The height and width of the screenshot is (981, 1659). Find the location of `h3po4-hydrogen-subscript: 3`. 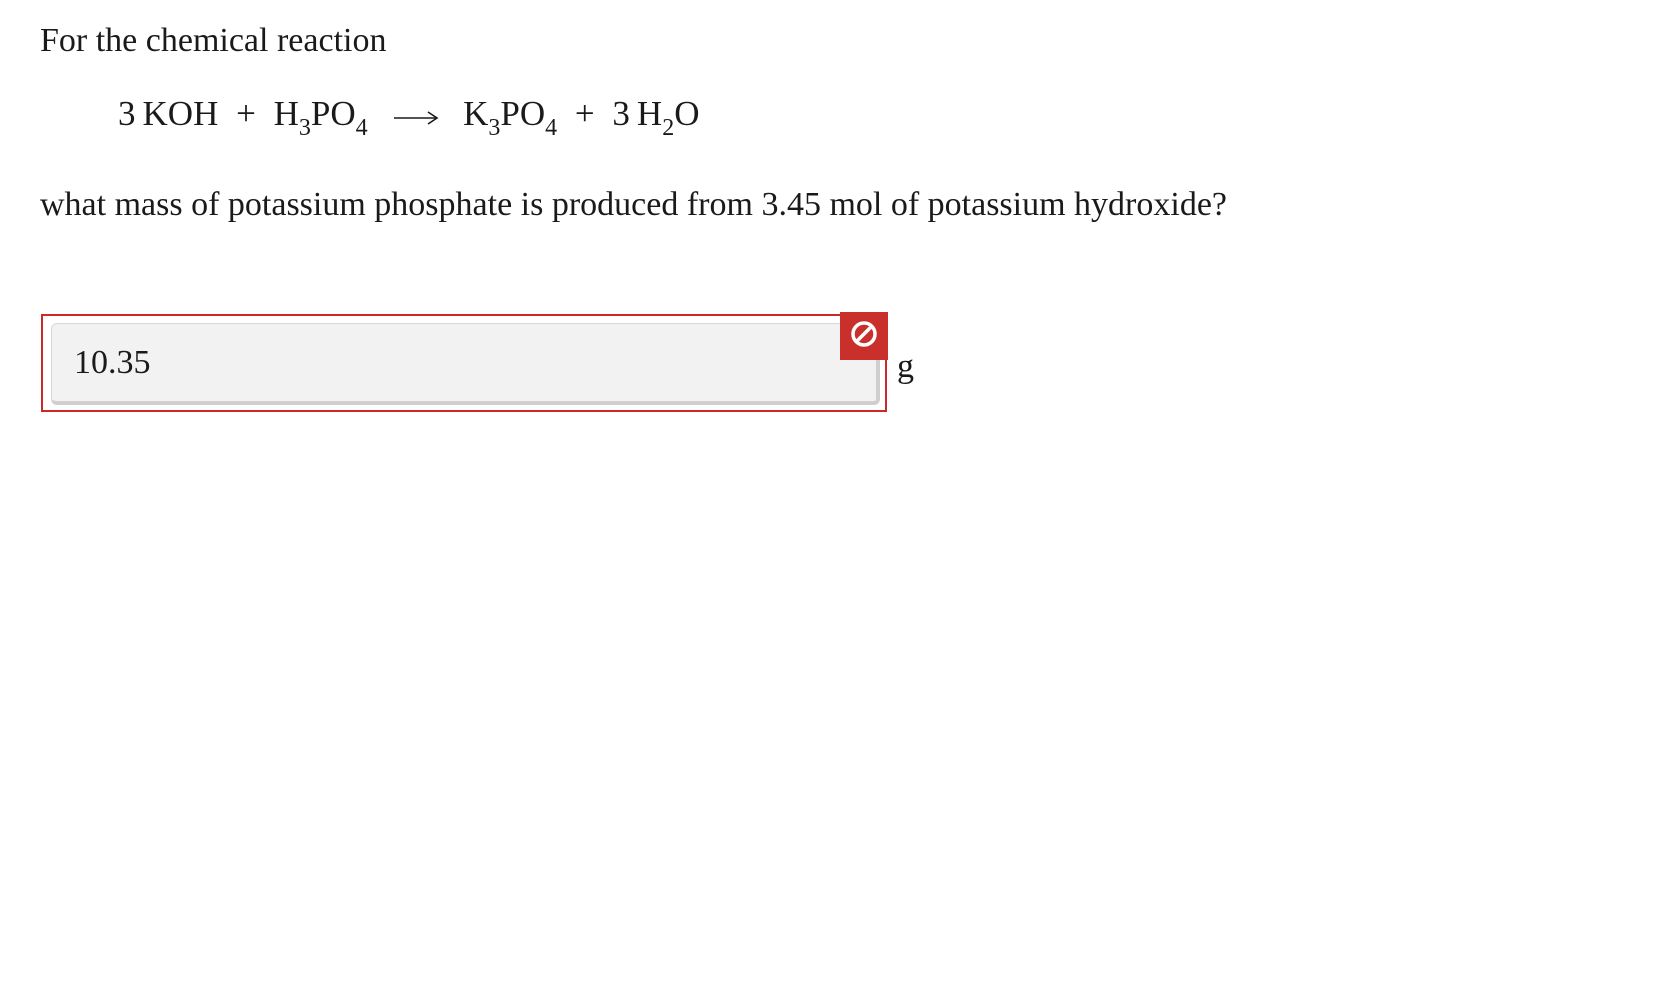

h3po4-hydrogen-subscript: 3 is located at coordinates (304, 128).